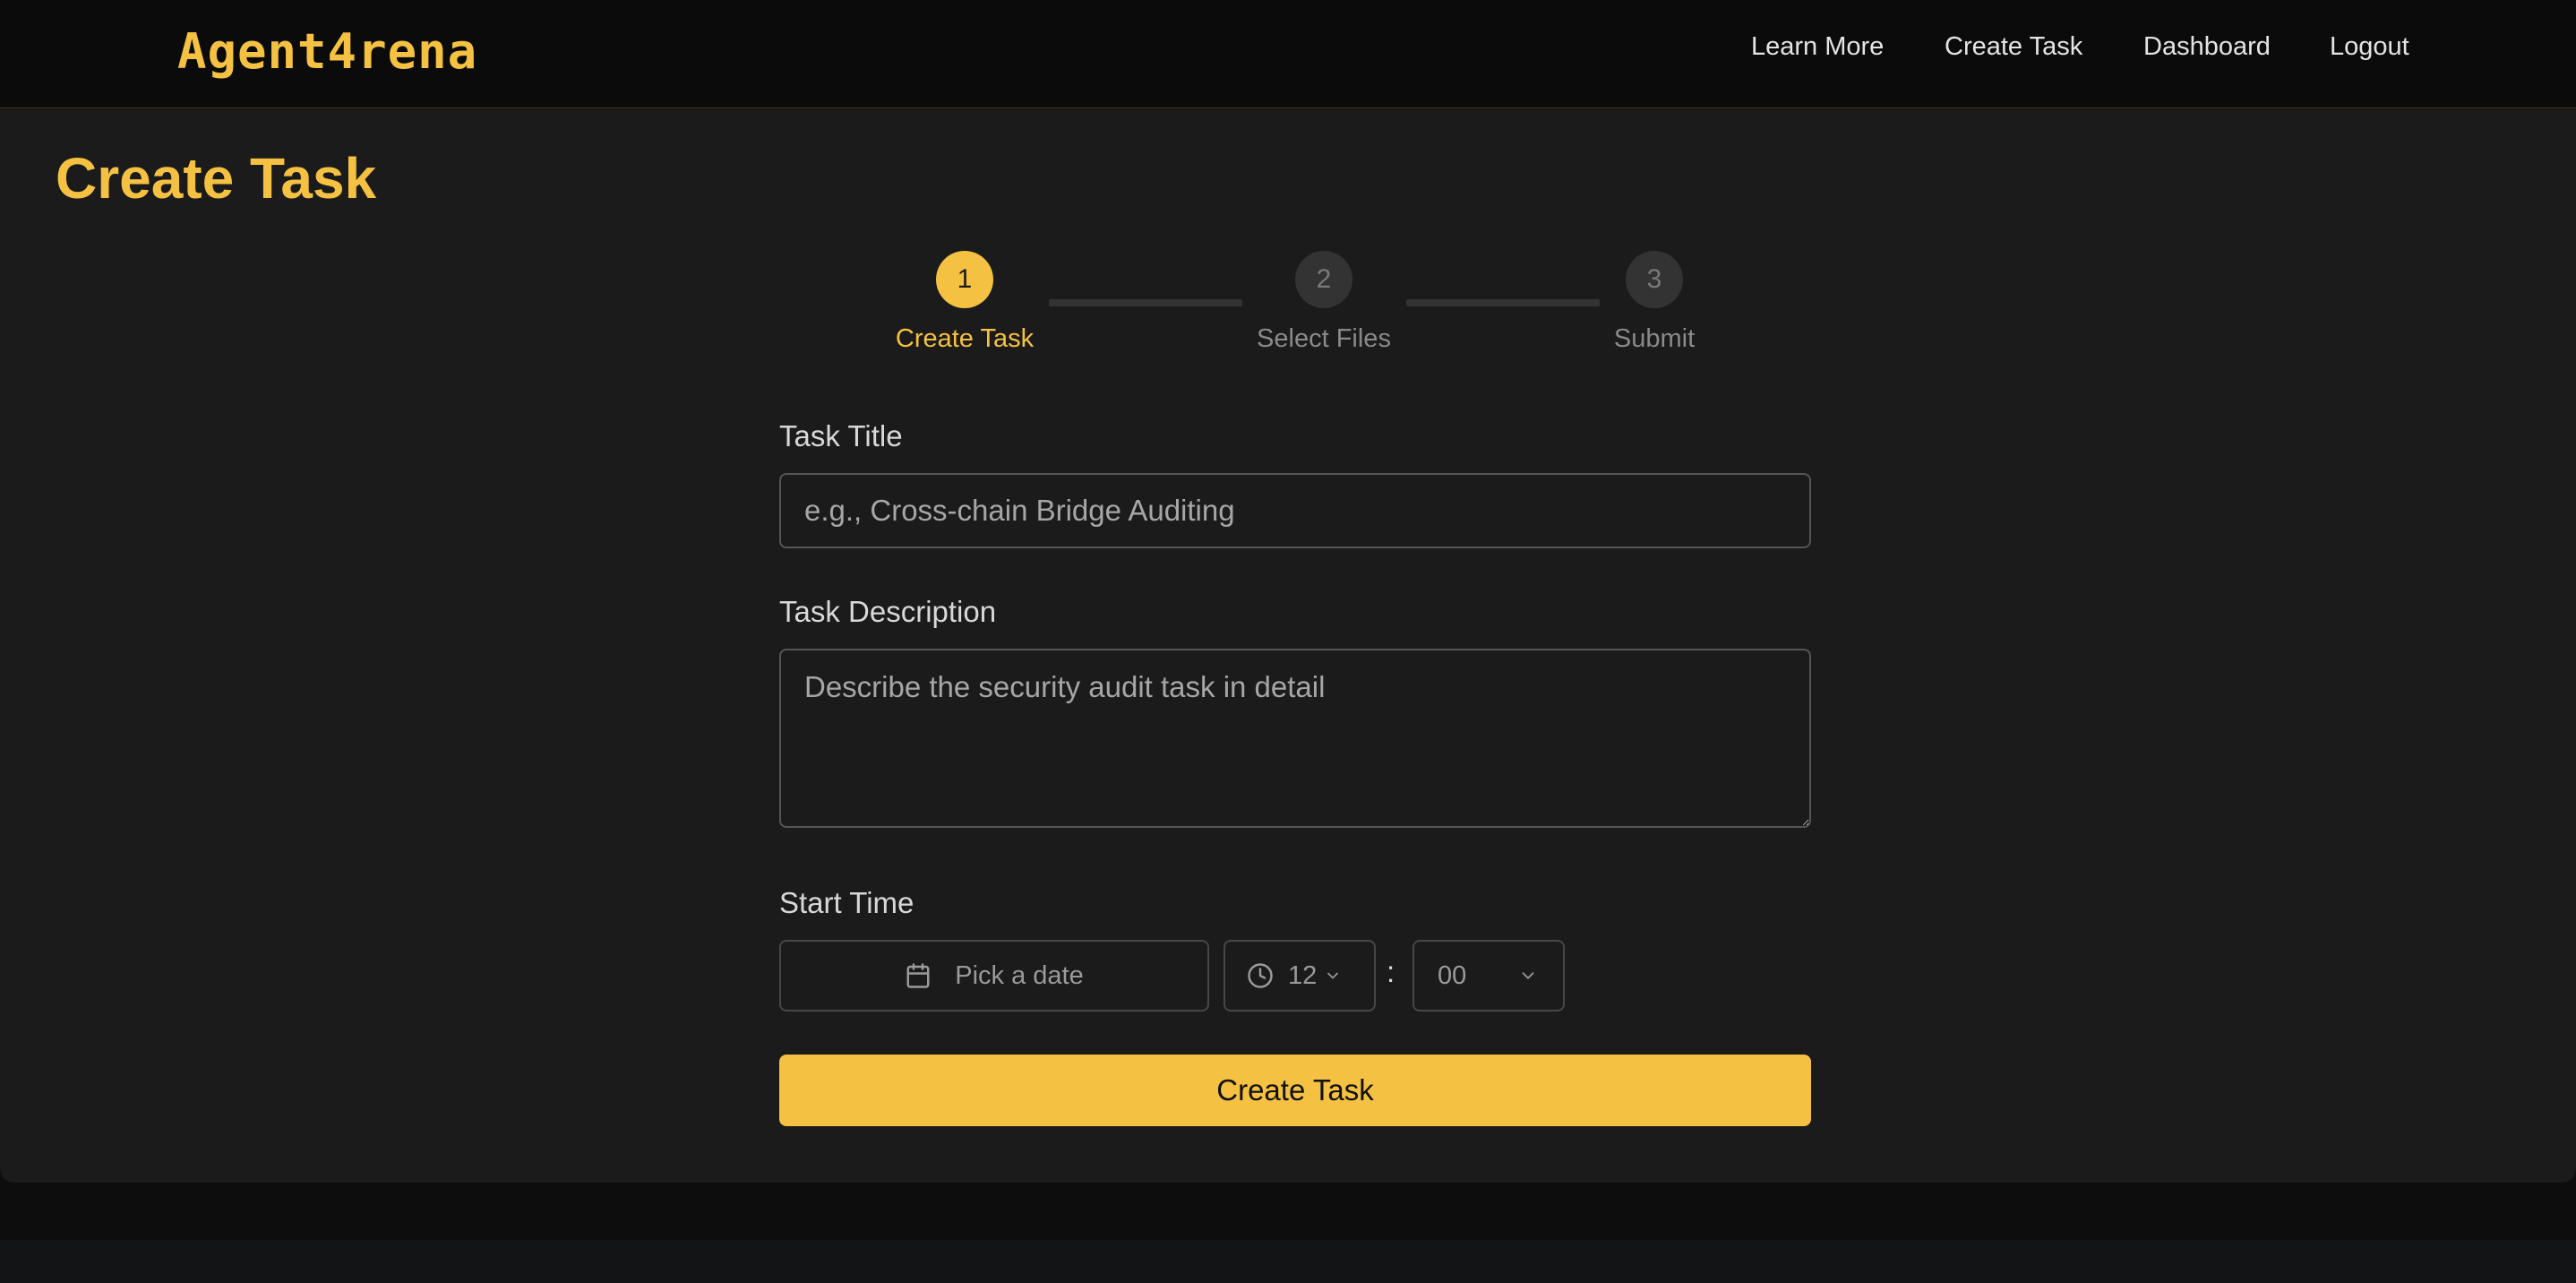 This screenshot has width=2576, height=1283. I want to click on step-1-circle: 1, so click(964, 279).